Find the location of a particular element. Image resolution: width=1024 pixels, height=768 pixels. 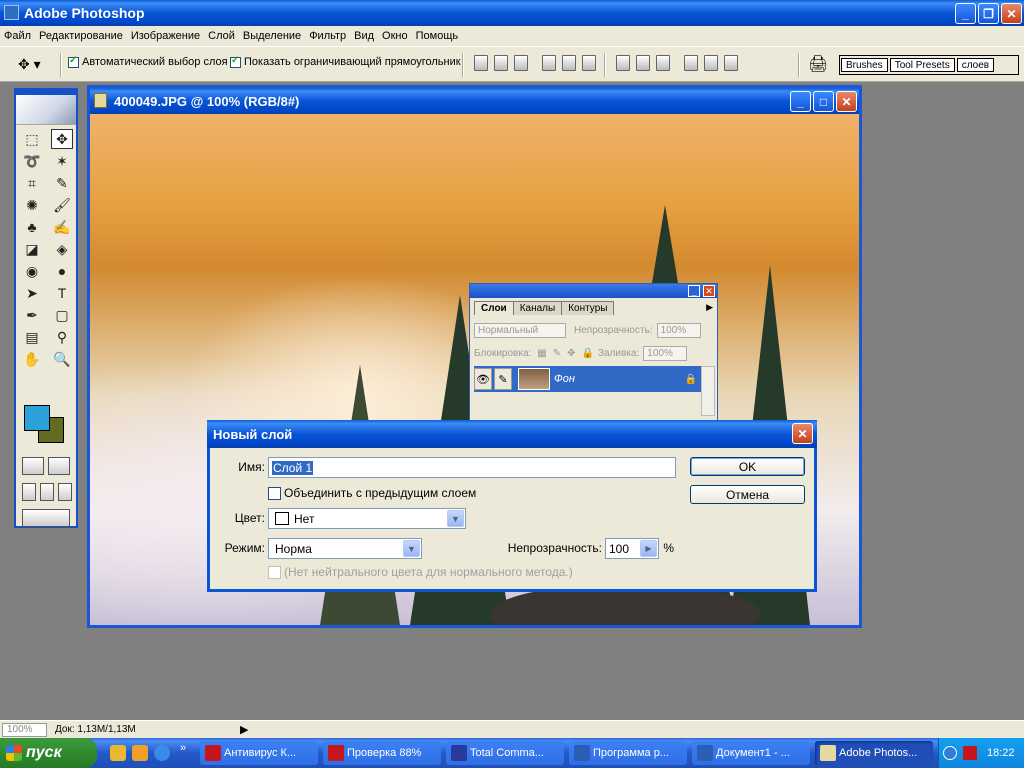

align-hcenter-icon is located at coordinates (569, 63).